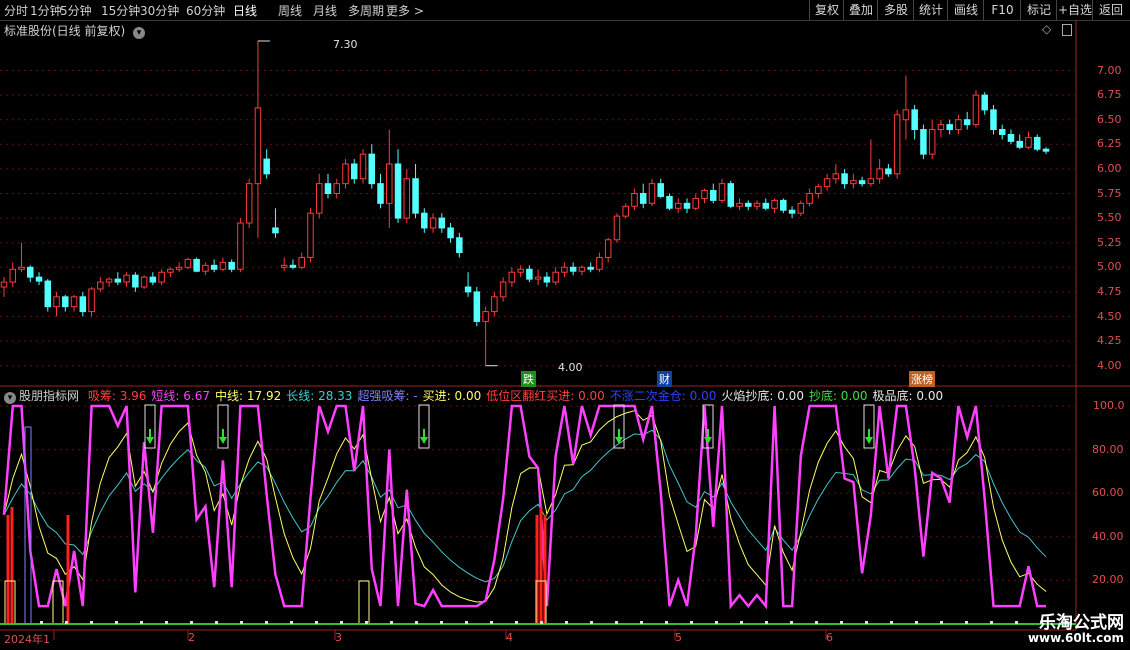  I want to click on event-tag-fall: 跌, so click(528, 379).